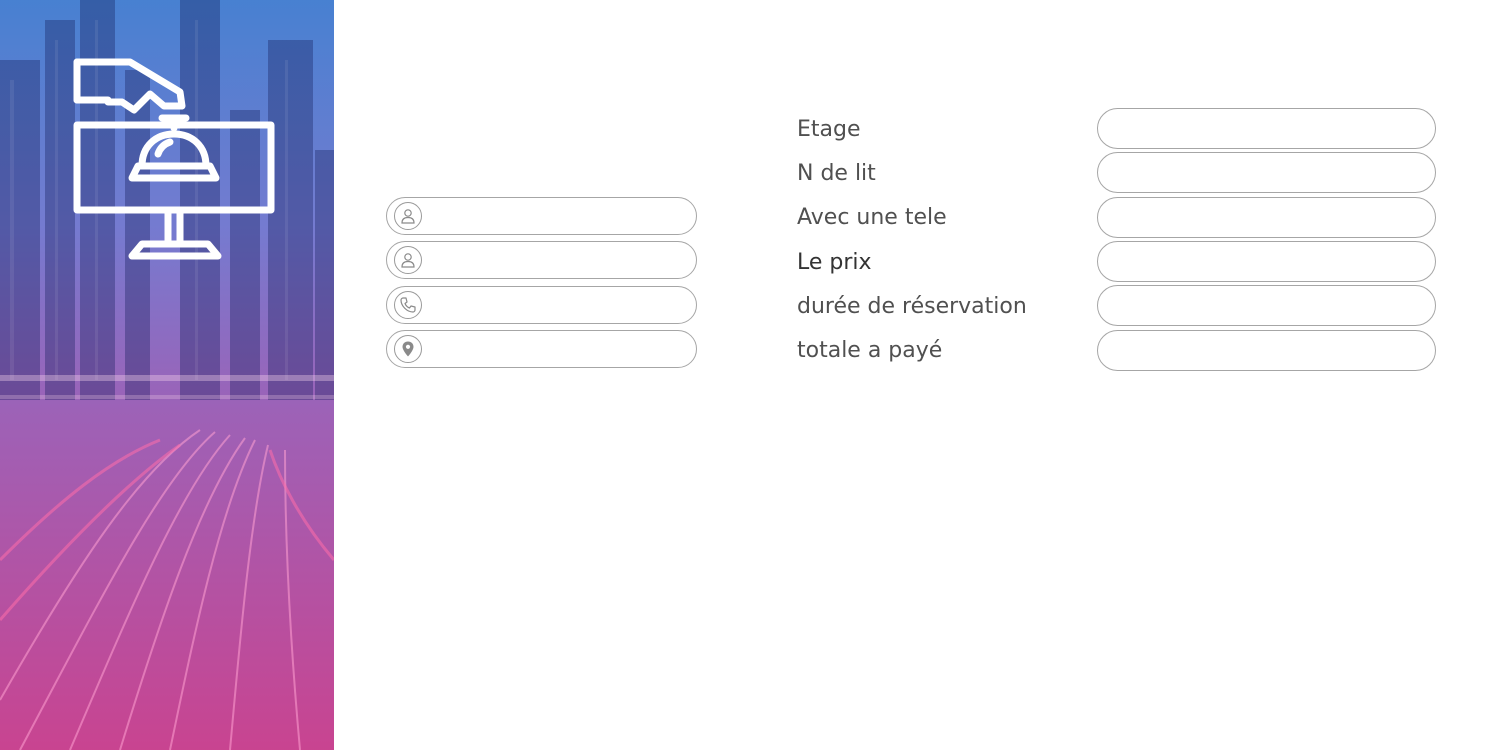 The height and width of the screenshot is (750, 1500). I want to click on le-prix-field, so click(1266, 261).